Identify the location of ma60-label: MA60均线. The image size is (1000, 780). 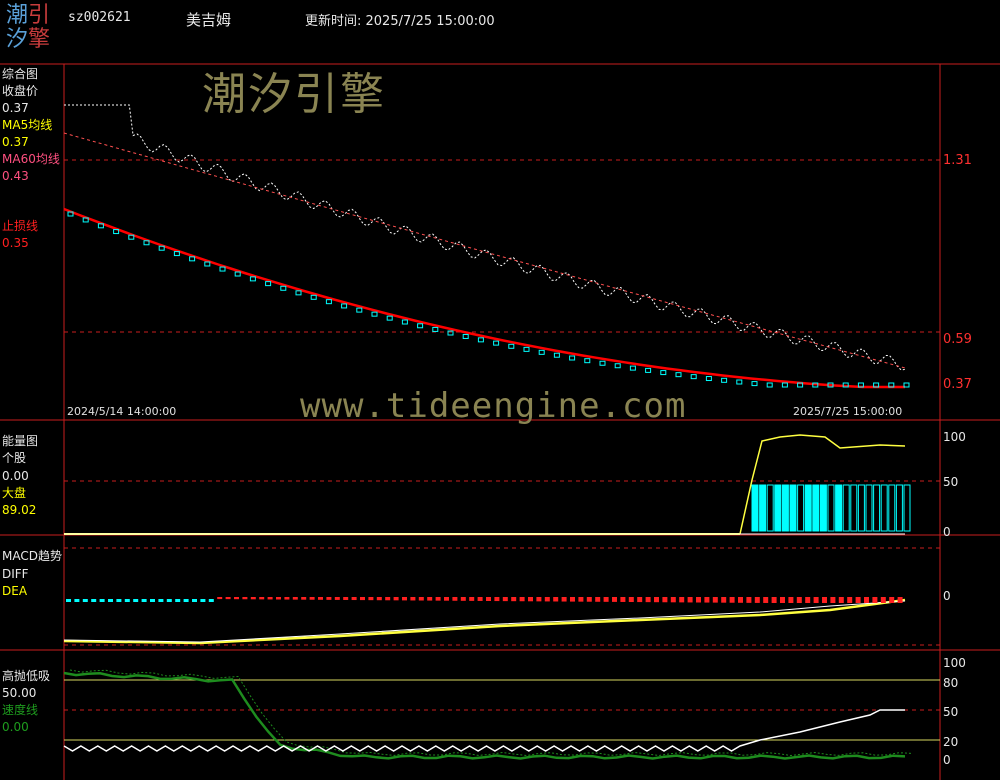
(31, 159).